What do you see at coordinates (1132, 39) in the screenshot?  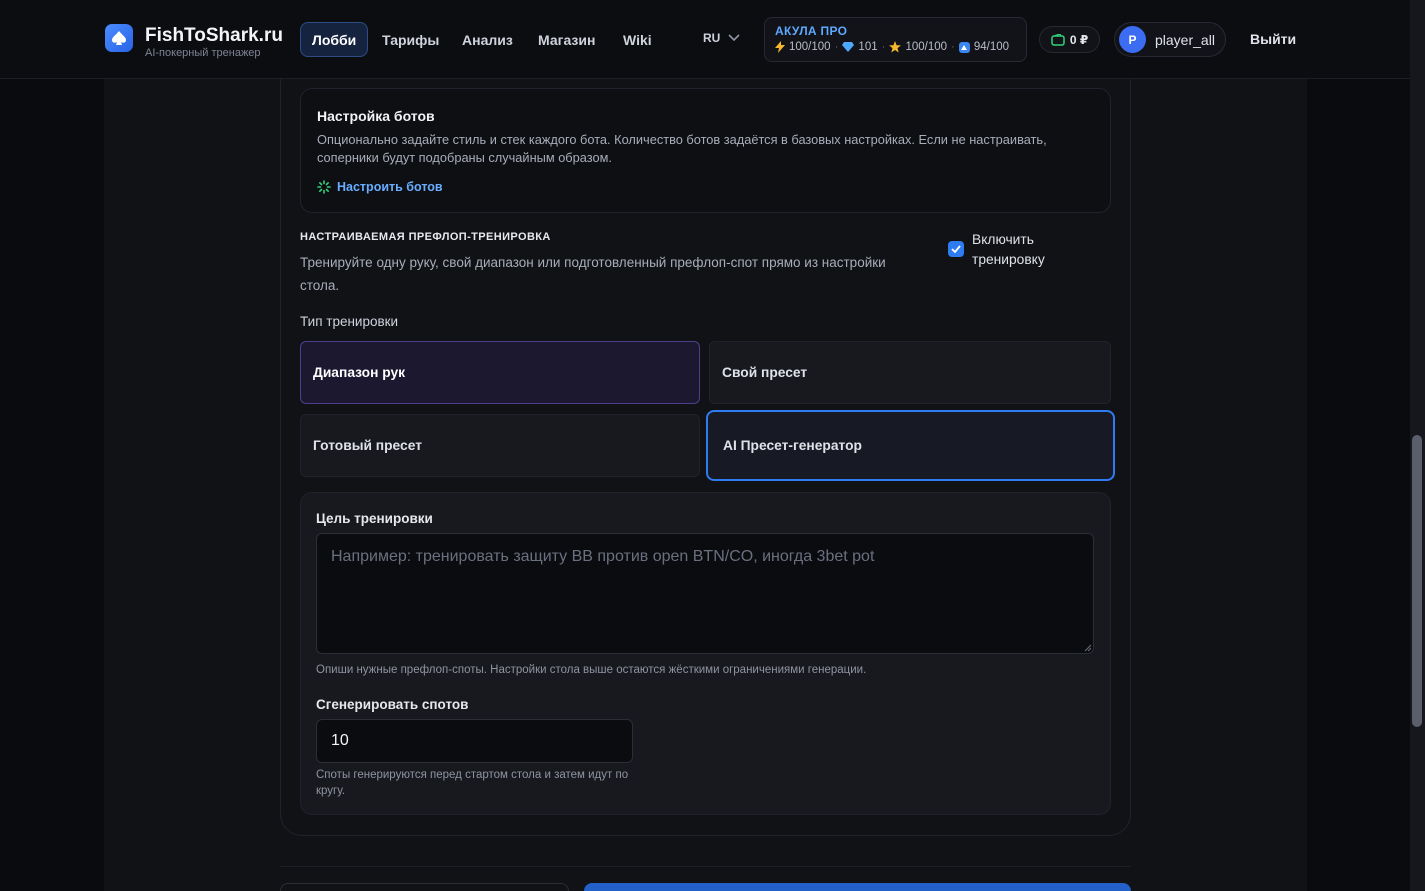 I see `avatar: P` at bounding box center [1132, 39].